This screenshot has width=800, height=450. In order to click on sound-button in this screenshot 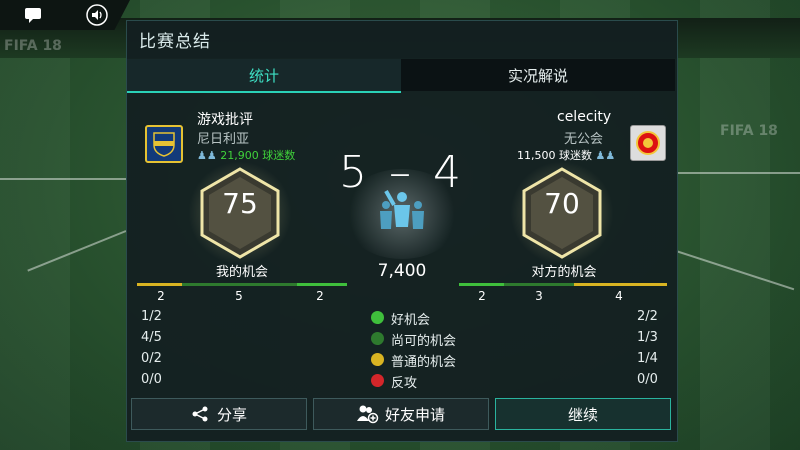, I will do `click(97, 15)`.